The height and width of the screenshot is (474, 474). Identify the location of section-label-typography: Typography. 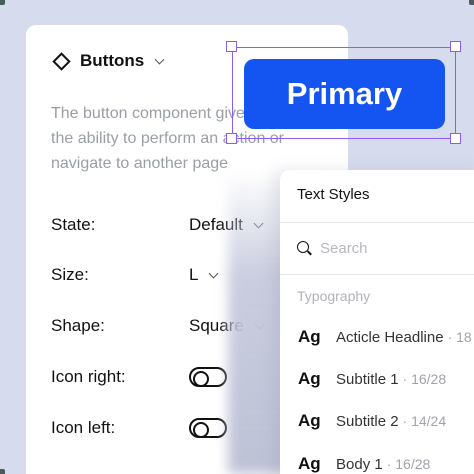
(334, 296).